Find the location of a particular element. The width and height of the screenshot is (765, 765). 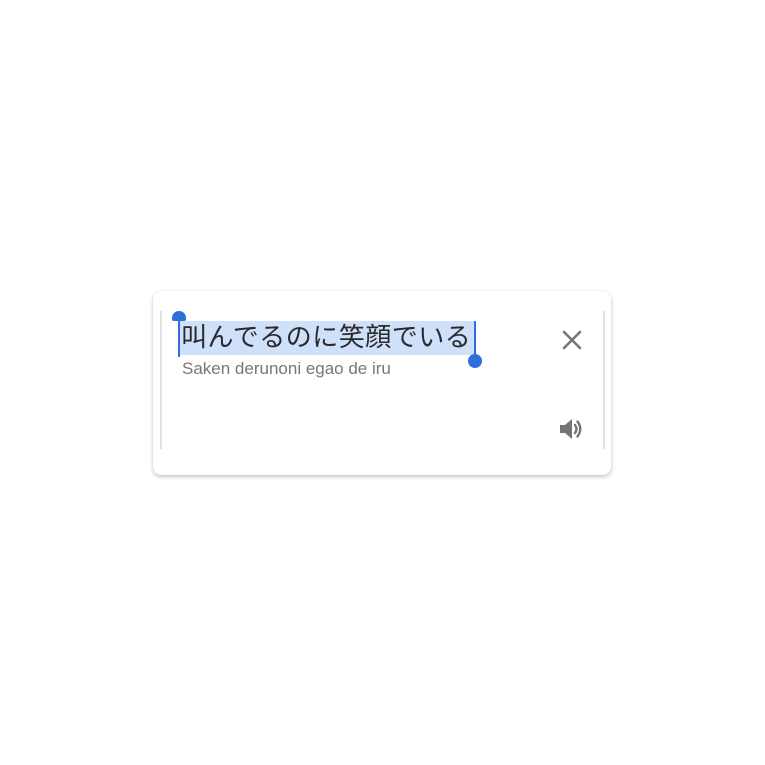

speaker-icon is located at coordinates (571, 429).